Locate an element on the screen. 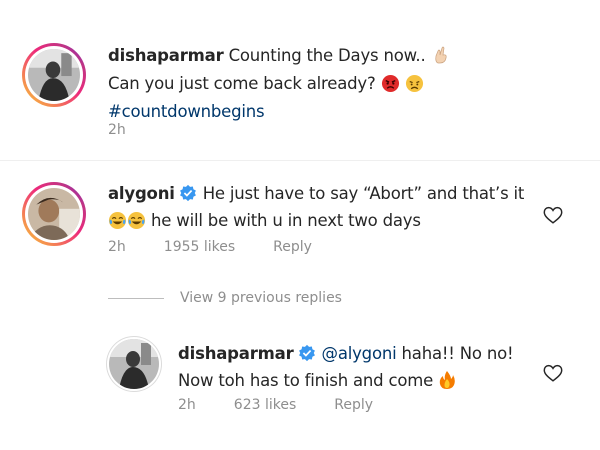 This screenshot has height=450, width=600. reply-meta: 2h 623 likes Reply is located at coordinates (275, 405).